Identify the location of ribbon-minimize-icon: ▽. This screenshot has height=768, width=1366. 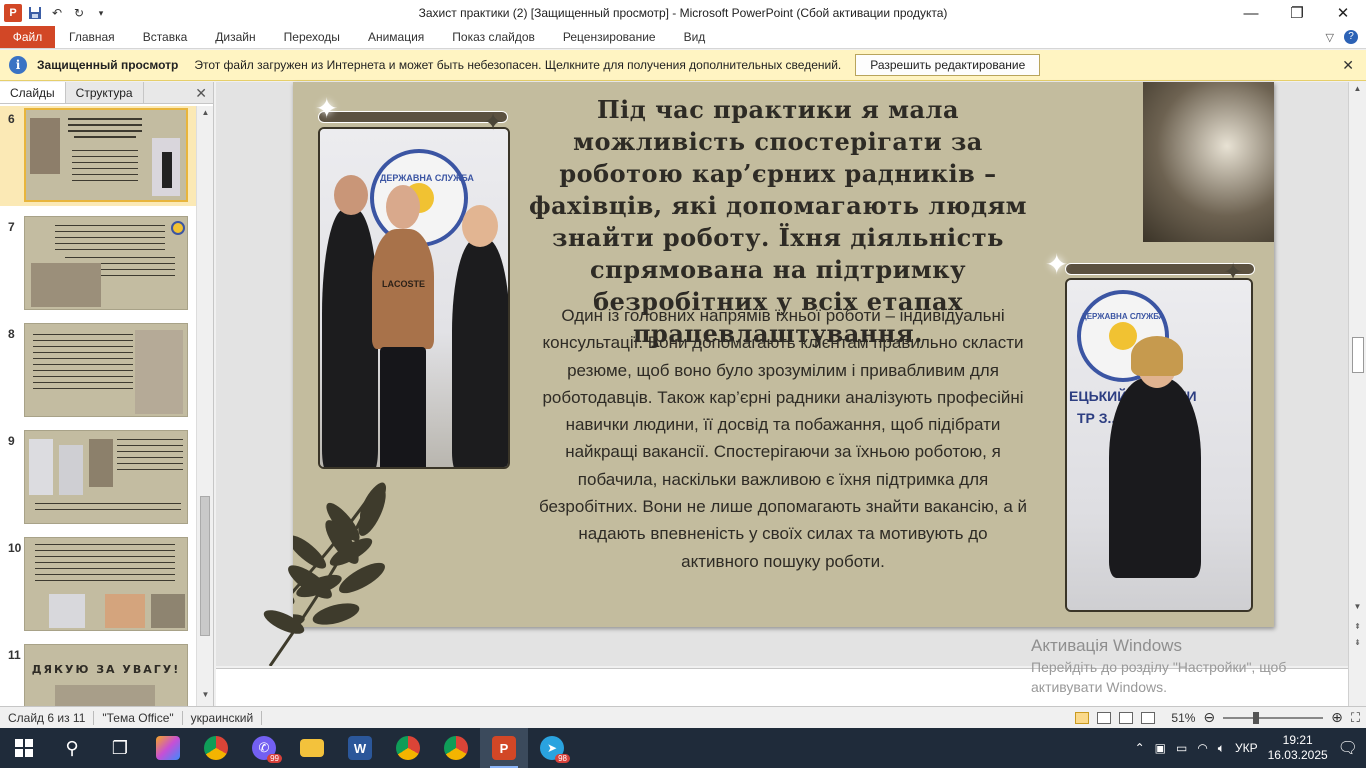
(1330, 37).